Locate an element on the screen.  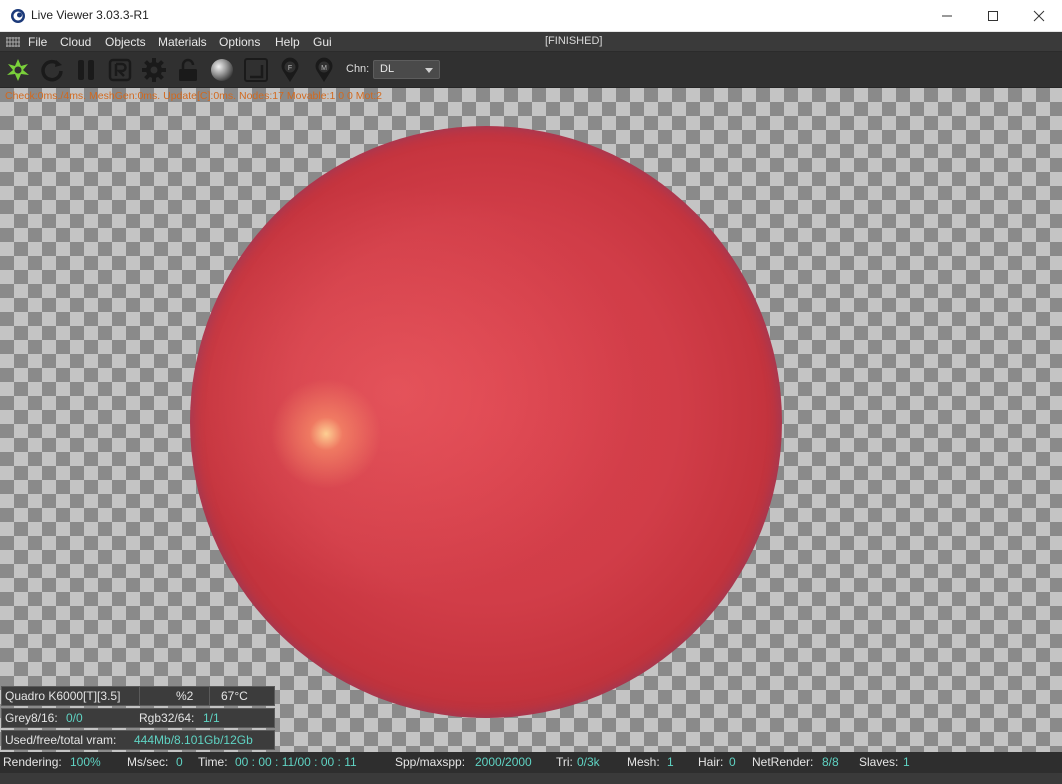
close-icon is located at coordinates (1039, 15).